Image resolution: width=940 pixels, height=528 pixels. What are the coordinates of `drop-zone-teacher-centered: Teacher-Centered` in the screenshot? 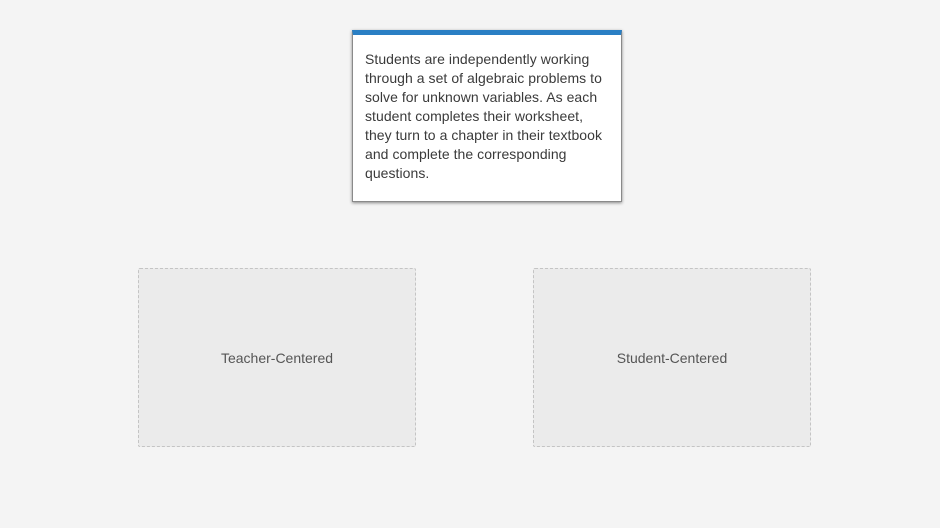 It's located at (277, 357).